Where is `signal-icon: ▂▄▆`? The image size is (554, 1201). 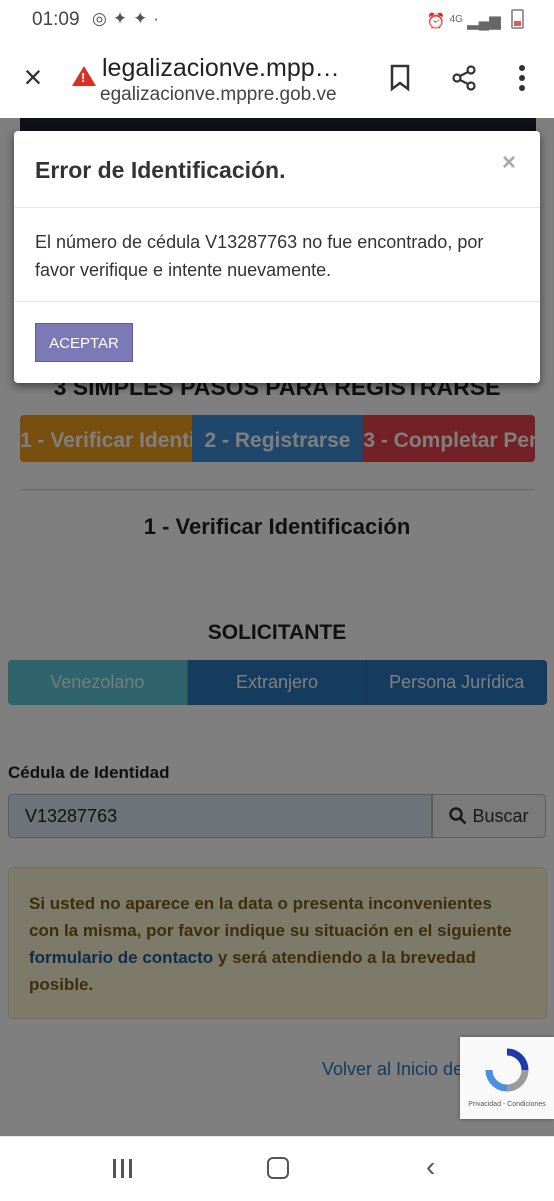 signal-icon: ▂▄▆ is located at coordinates (484, 21).